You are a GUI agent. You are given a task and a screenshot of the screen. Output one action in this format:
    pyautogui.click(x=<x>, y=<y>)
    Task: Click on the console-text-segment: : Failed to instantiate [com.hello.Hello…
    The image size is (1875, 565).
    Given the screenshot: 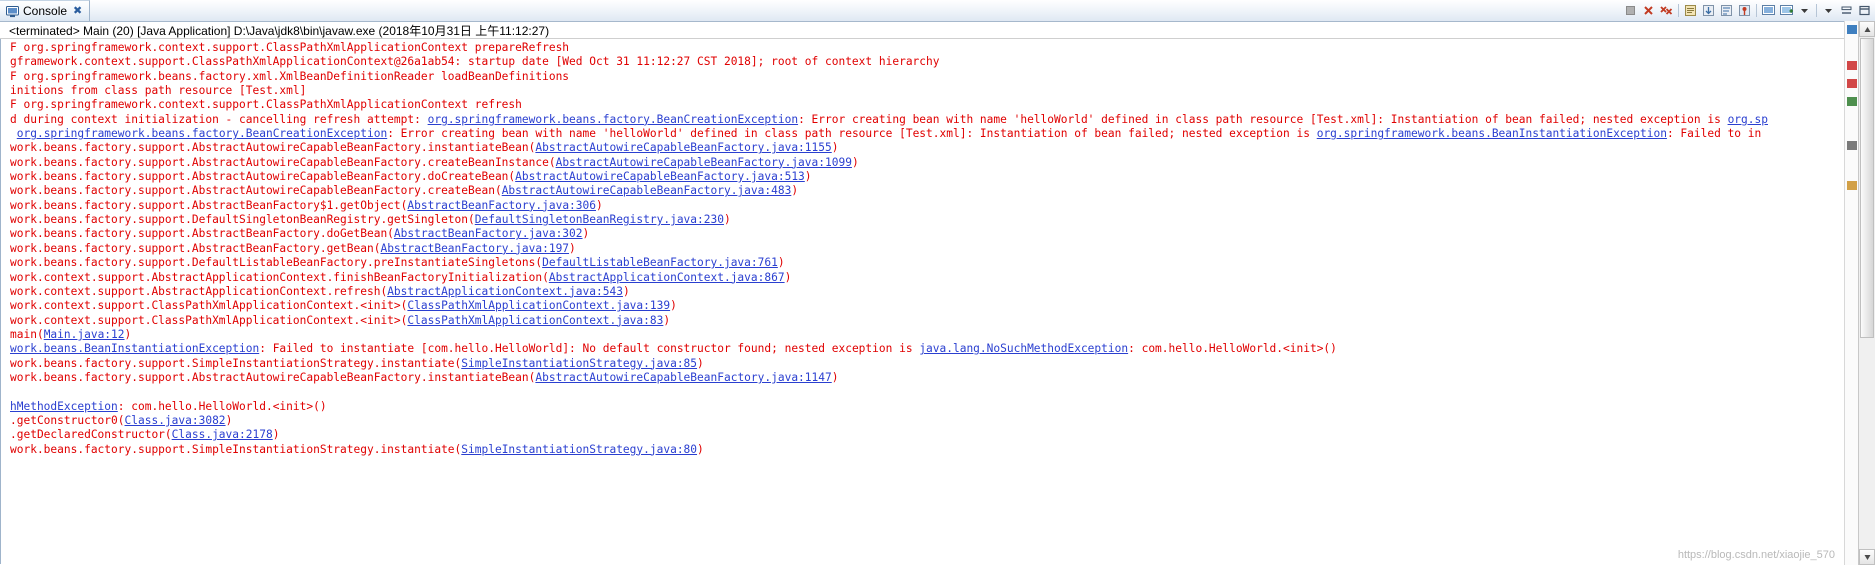 What is the action you would take?
    pyautogui.click(x=589, y=349)
    